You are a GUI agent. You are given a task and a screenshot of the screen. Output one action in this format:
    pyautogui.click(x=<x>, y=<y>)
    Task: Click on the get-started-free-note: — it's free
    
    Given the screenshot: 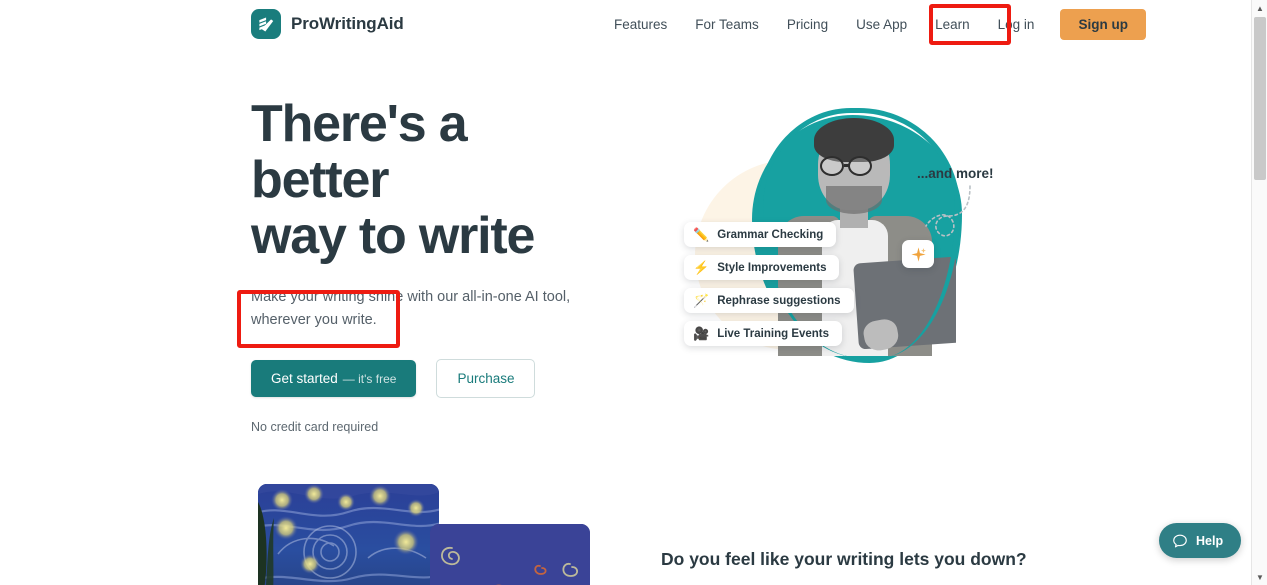 What is the action you would take?
    pyautogui.click(x=369, y=379)
    